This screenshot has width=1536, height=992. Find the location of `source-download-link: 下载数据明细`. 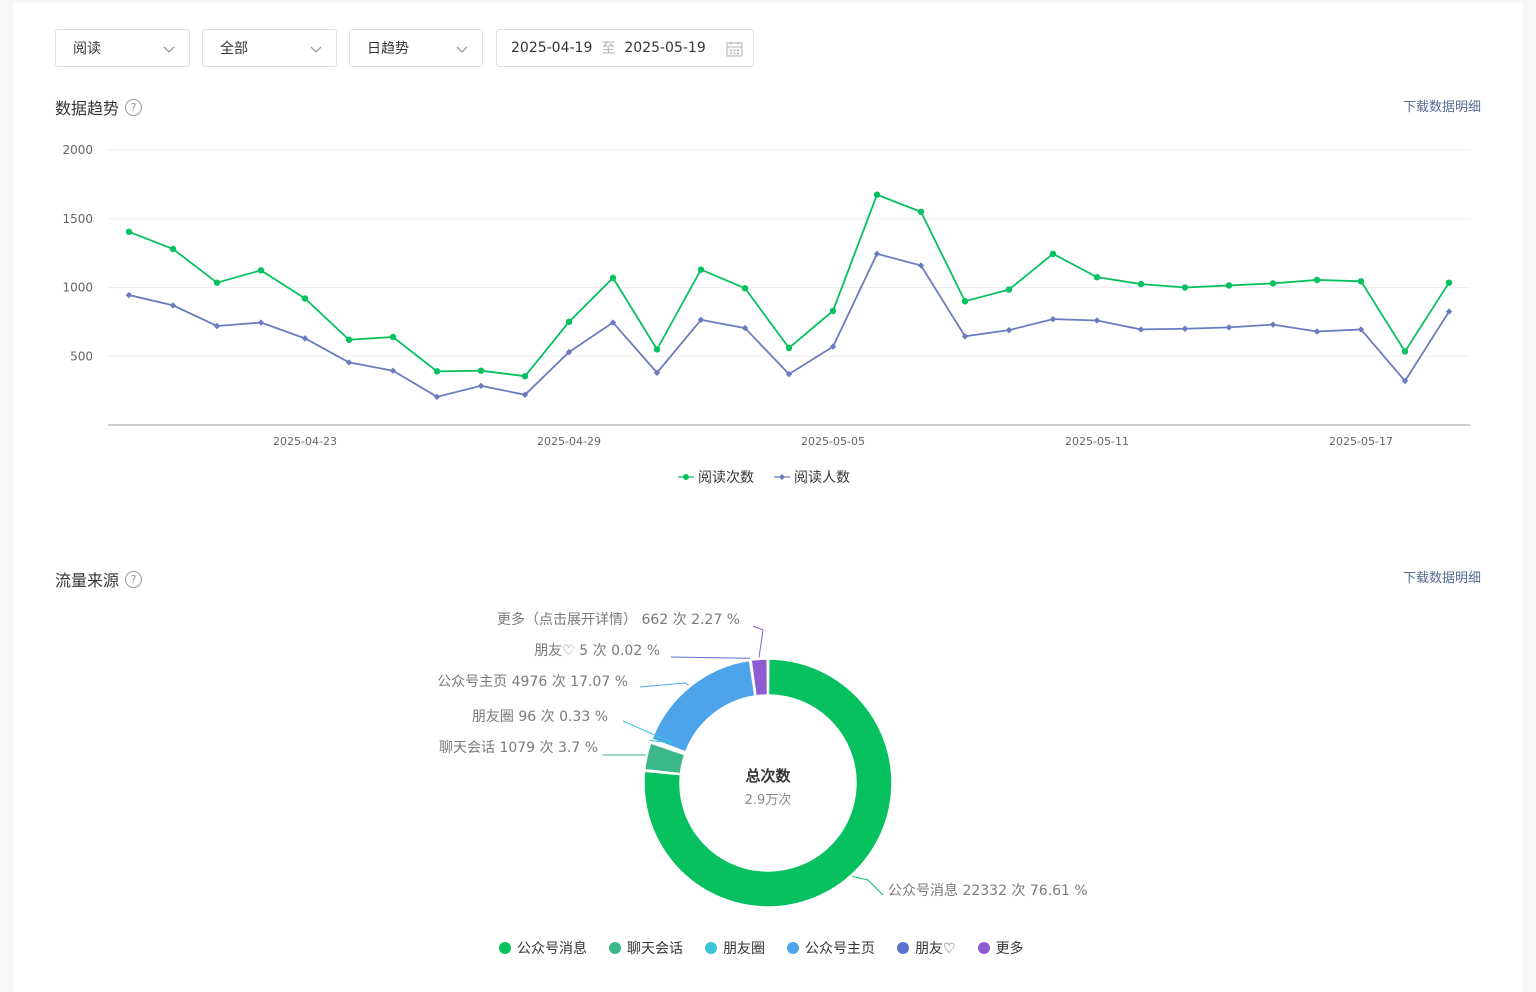

source-download-link: 下载数据明细 is located at coordinates (1442, 576).